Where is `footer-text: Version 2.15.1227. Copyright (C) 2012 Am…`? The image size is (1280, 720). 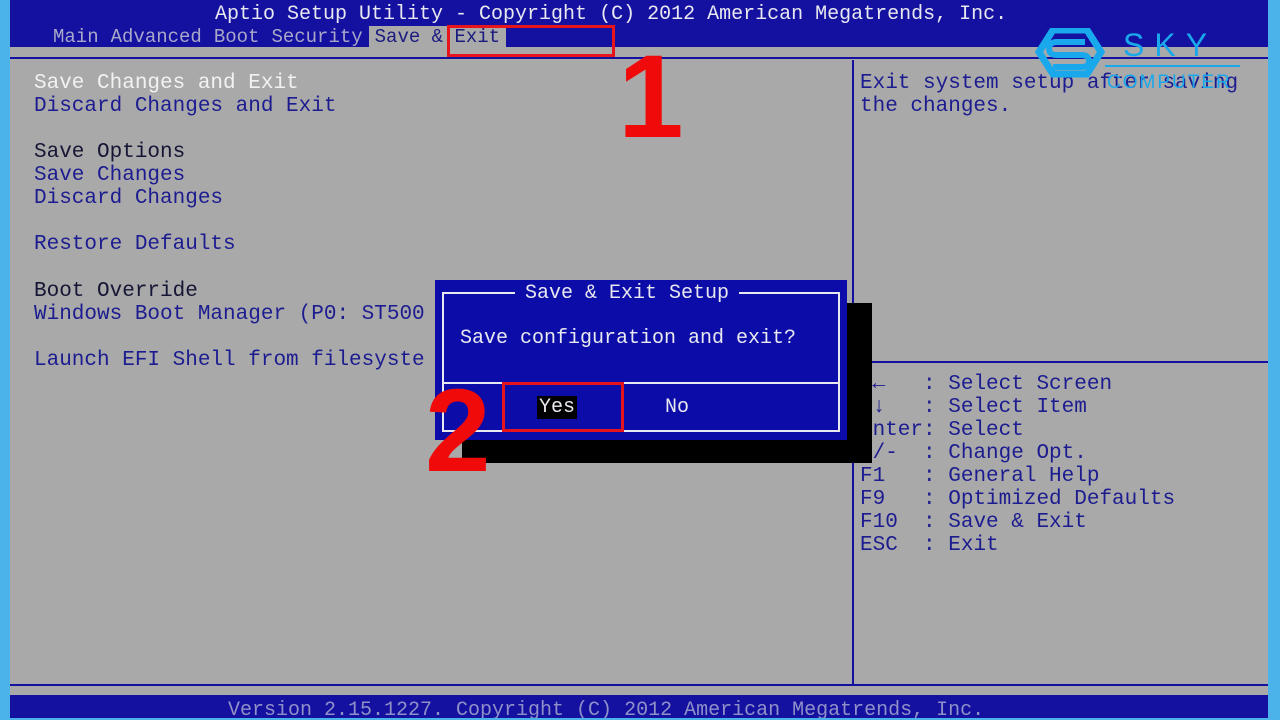
footer-text: Version 2.15.1227. Copyright (C) 2012 Am… is located at coordinates (606, 708).